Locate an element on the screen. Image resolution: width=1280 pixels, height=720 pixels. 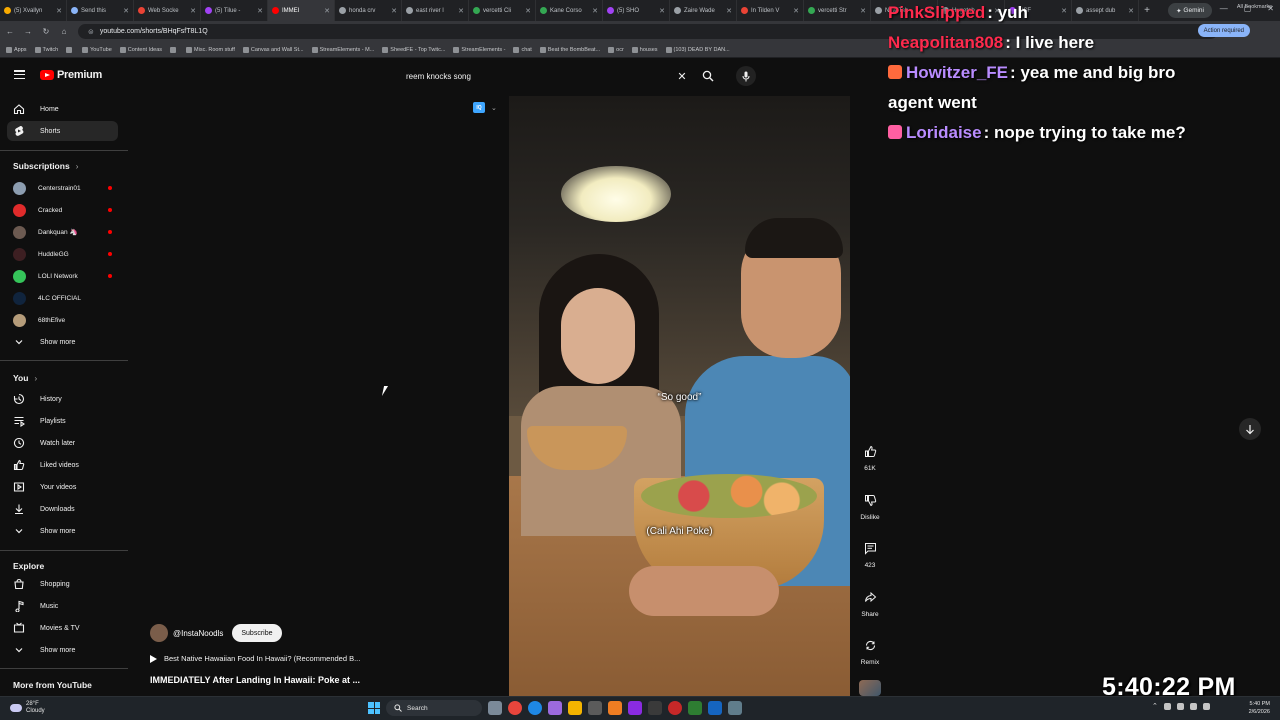
edge-icon is located at coordinates (535, 708).